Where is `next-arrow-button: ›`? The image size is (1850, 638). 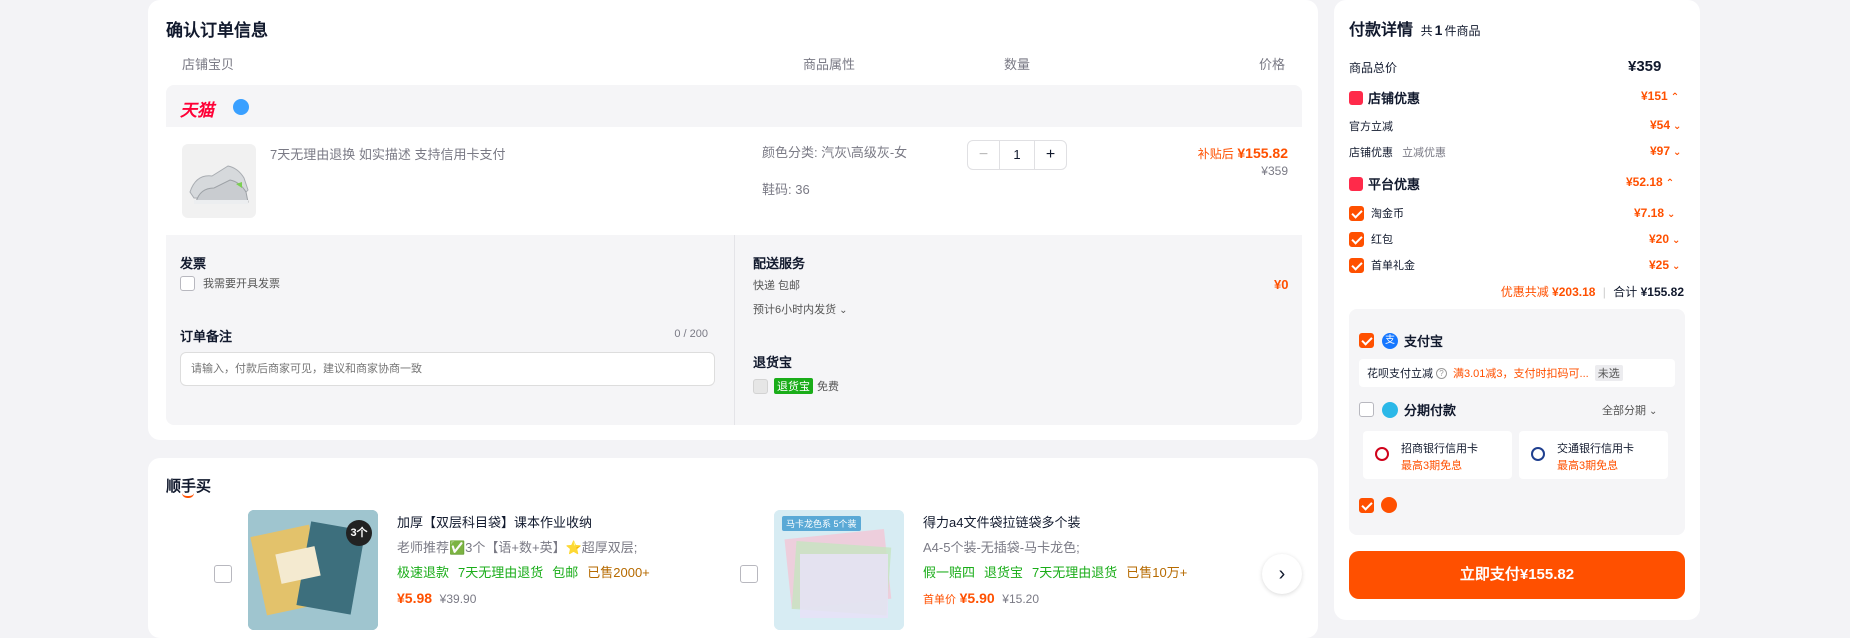 next-arrow-button: › is located at coordinates (1282, 574).